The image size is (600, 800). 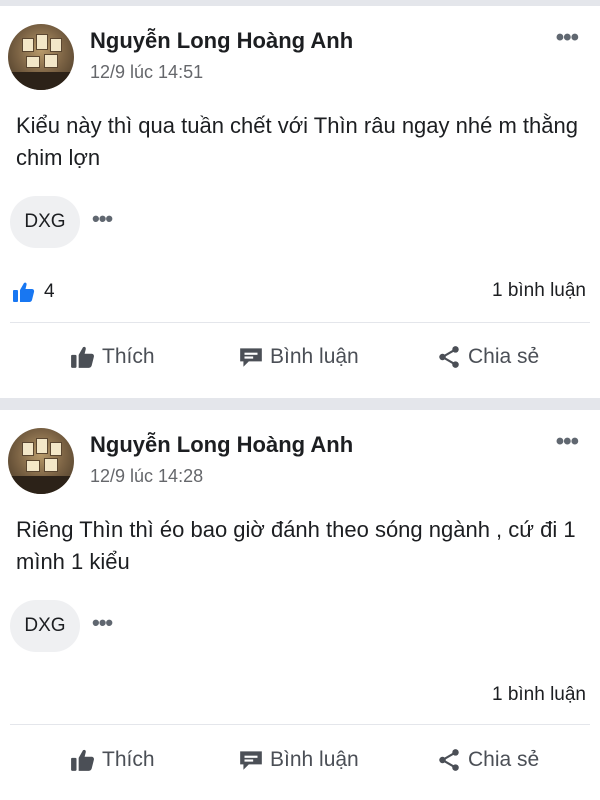 I want to click on post-separator, so click(x=300, y=404).